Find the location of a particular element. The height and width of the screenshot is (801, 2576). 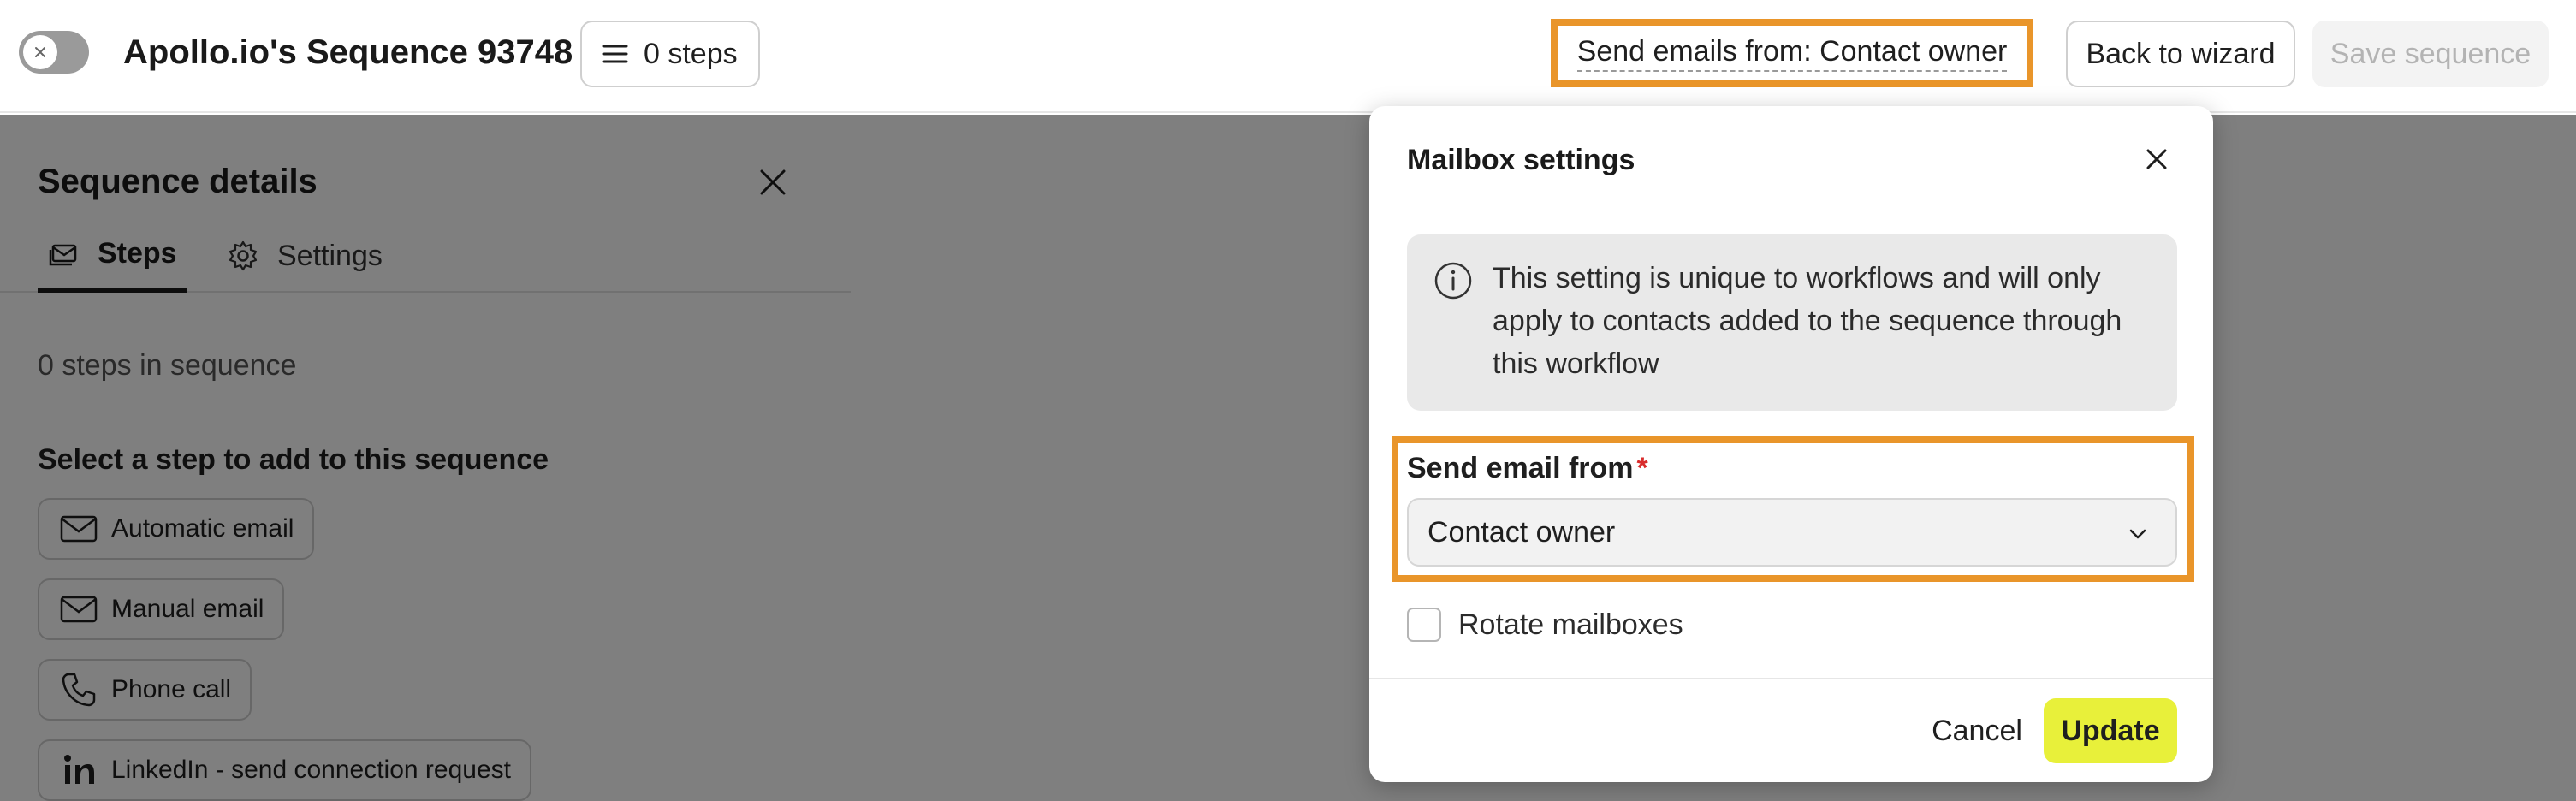

send-email-from-select: Contact owner is located at coordinates (1792, 532).